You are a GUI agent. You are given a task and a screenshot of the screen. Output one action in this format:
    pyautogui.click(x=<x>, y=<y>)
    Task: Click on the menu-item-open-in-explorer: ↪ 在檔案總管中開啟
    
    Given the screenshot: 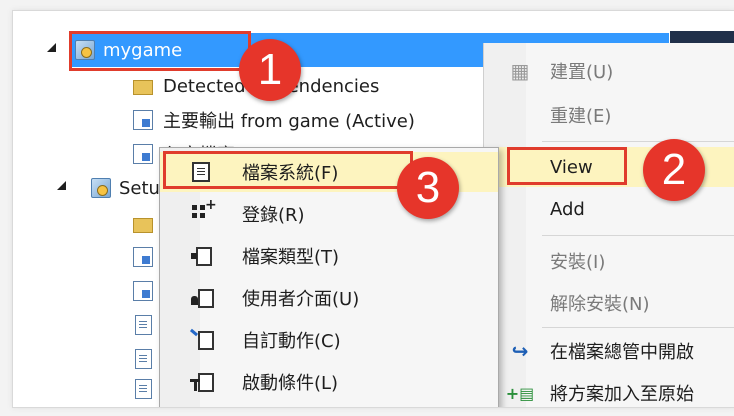 What is the action you would take?
    pyautogui.click(x=609, y=351)
    